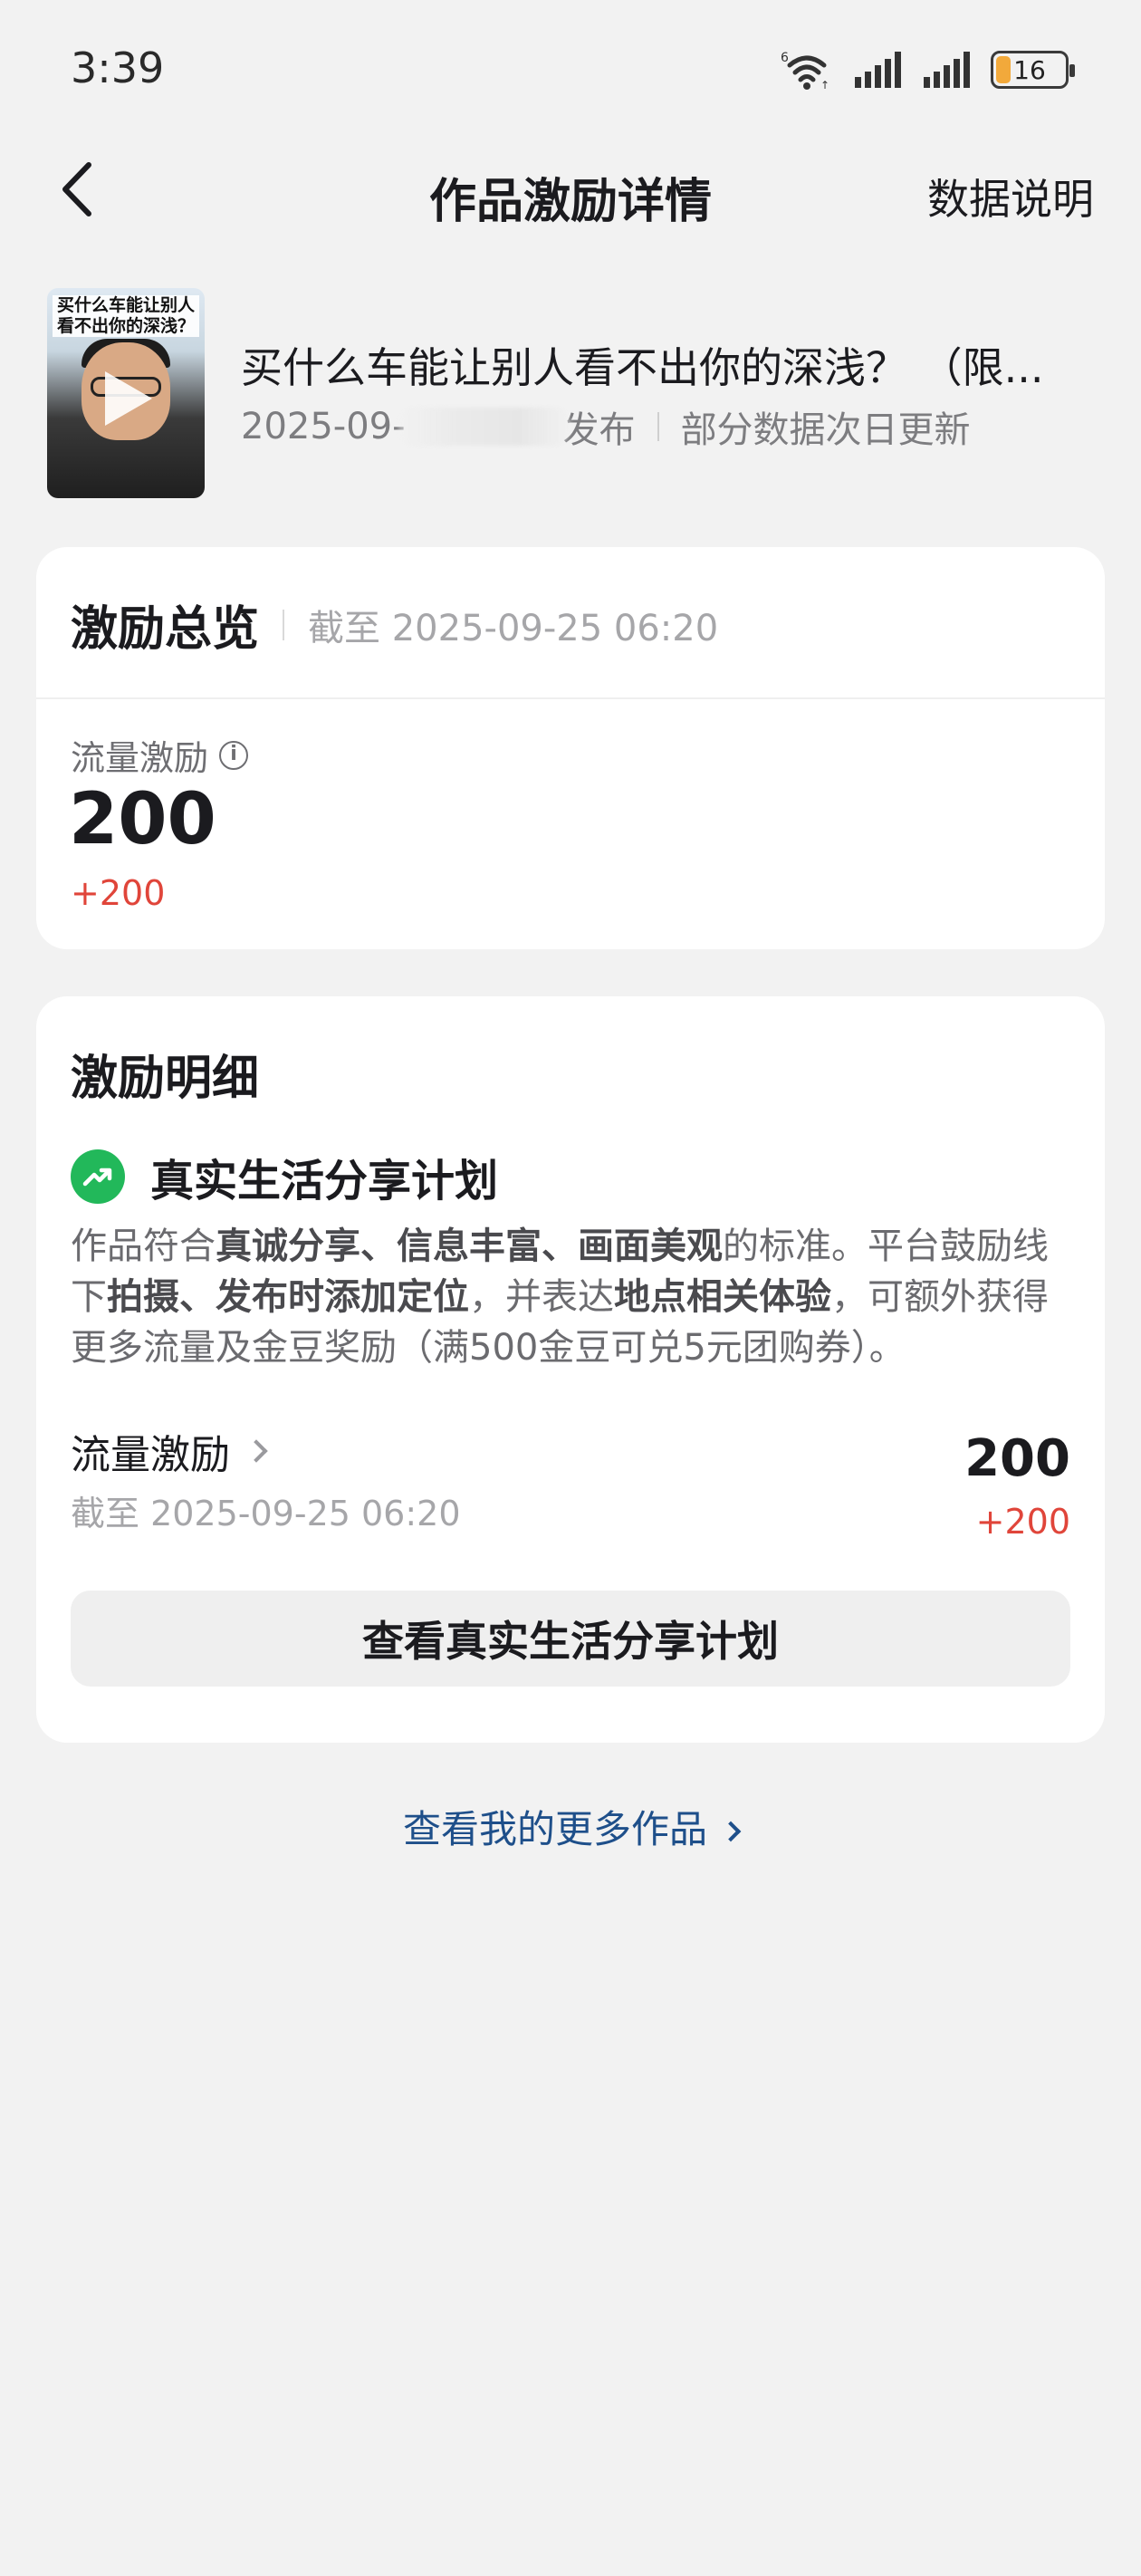 The image size is (1141, 2576). I want to click on more-works-link: 查看我的更多作品, so click(570, 1826).